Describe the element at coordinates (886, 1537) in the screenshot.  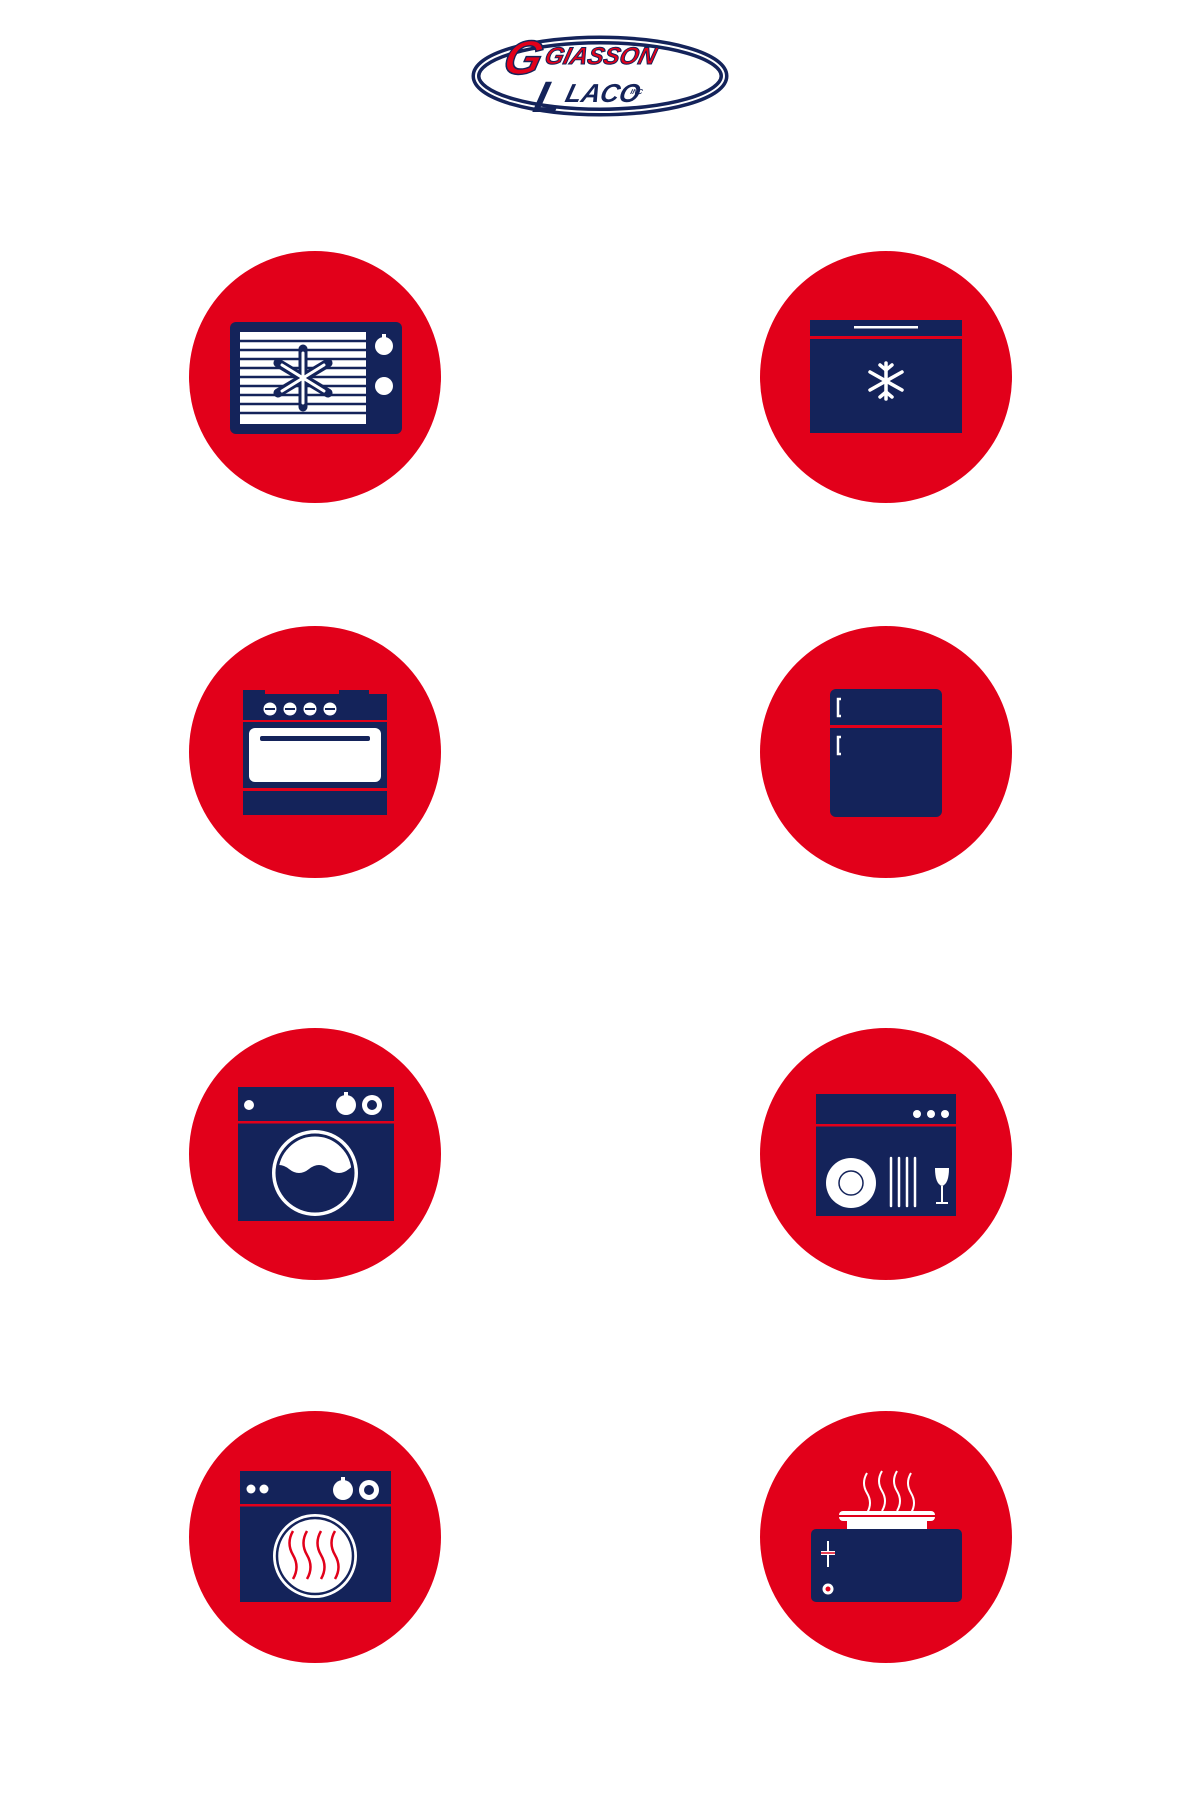
I see `toaster-icon` at that location.